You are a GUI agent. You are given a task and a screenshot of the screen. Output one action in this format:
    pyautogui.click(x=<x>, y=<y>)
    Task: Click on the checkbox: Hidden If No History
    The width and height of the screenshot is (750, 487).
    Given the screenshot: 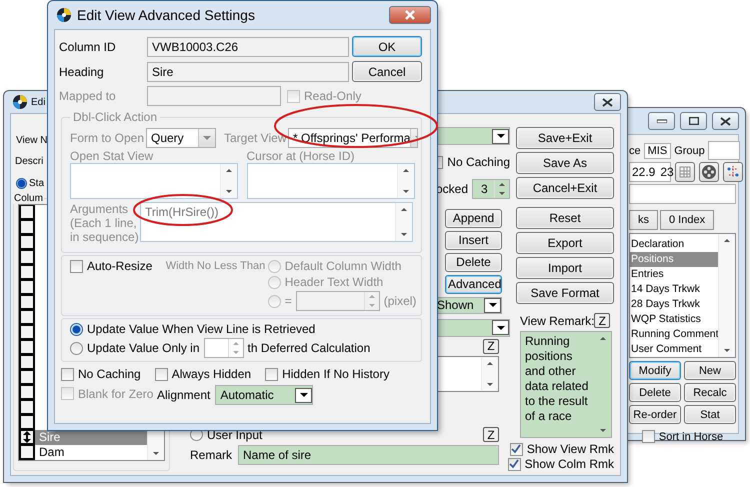 What is the action you would take?
    pyautogui.click(x=327, y=374)
    